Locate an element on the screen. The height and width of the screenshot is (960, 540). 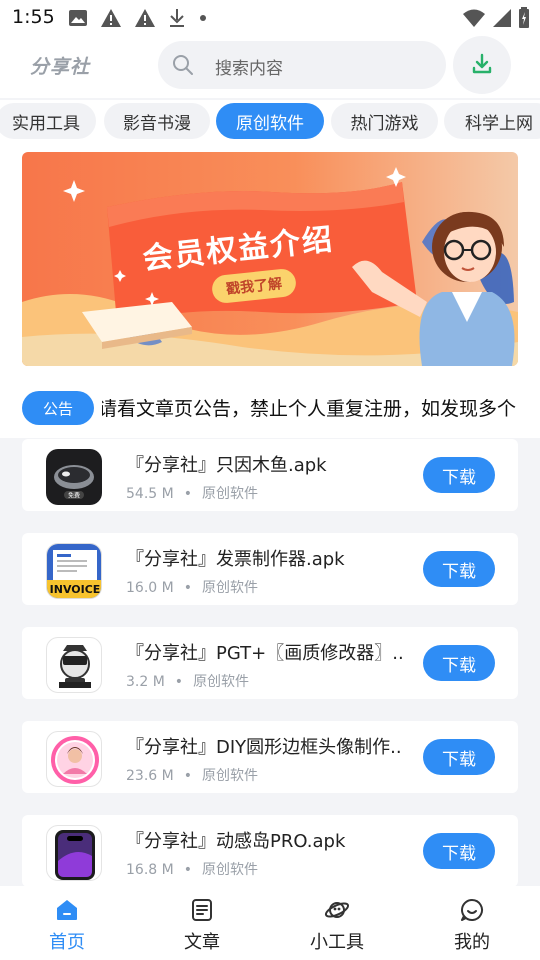
home-icon is located at coordinates (67, 910).